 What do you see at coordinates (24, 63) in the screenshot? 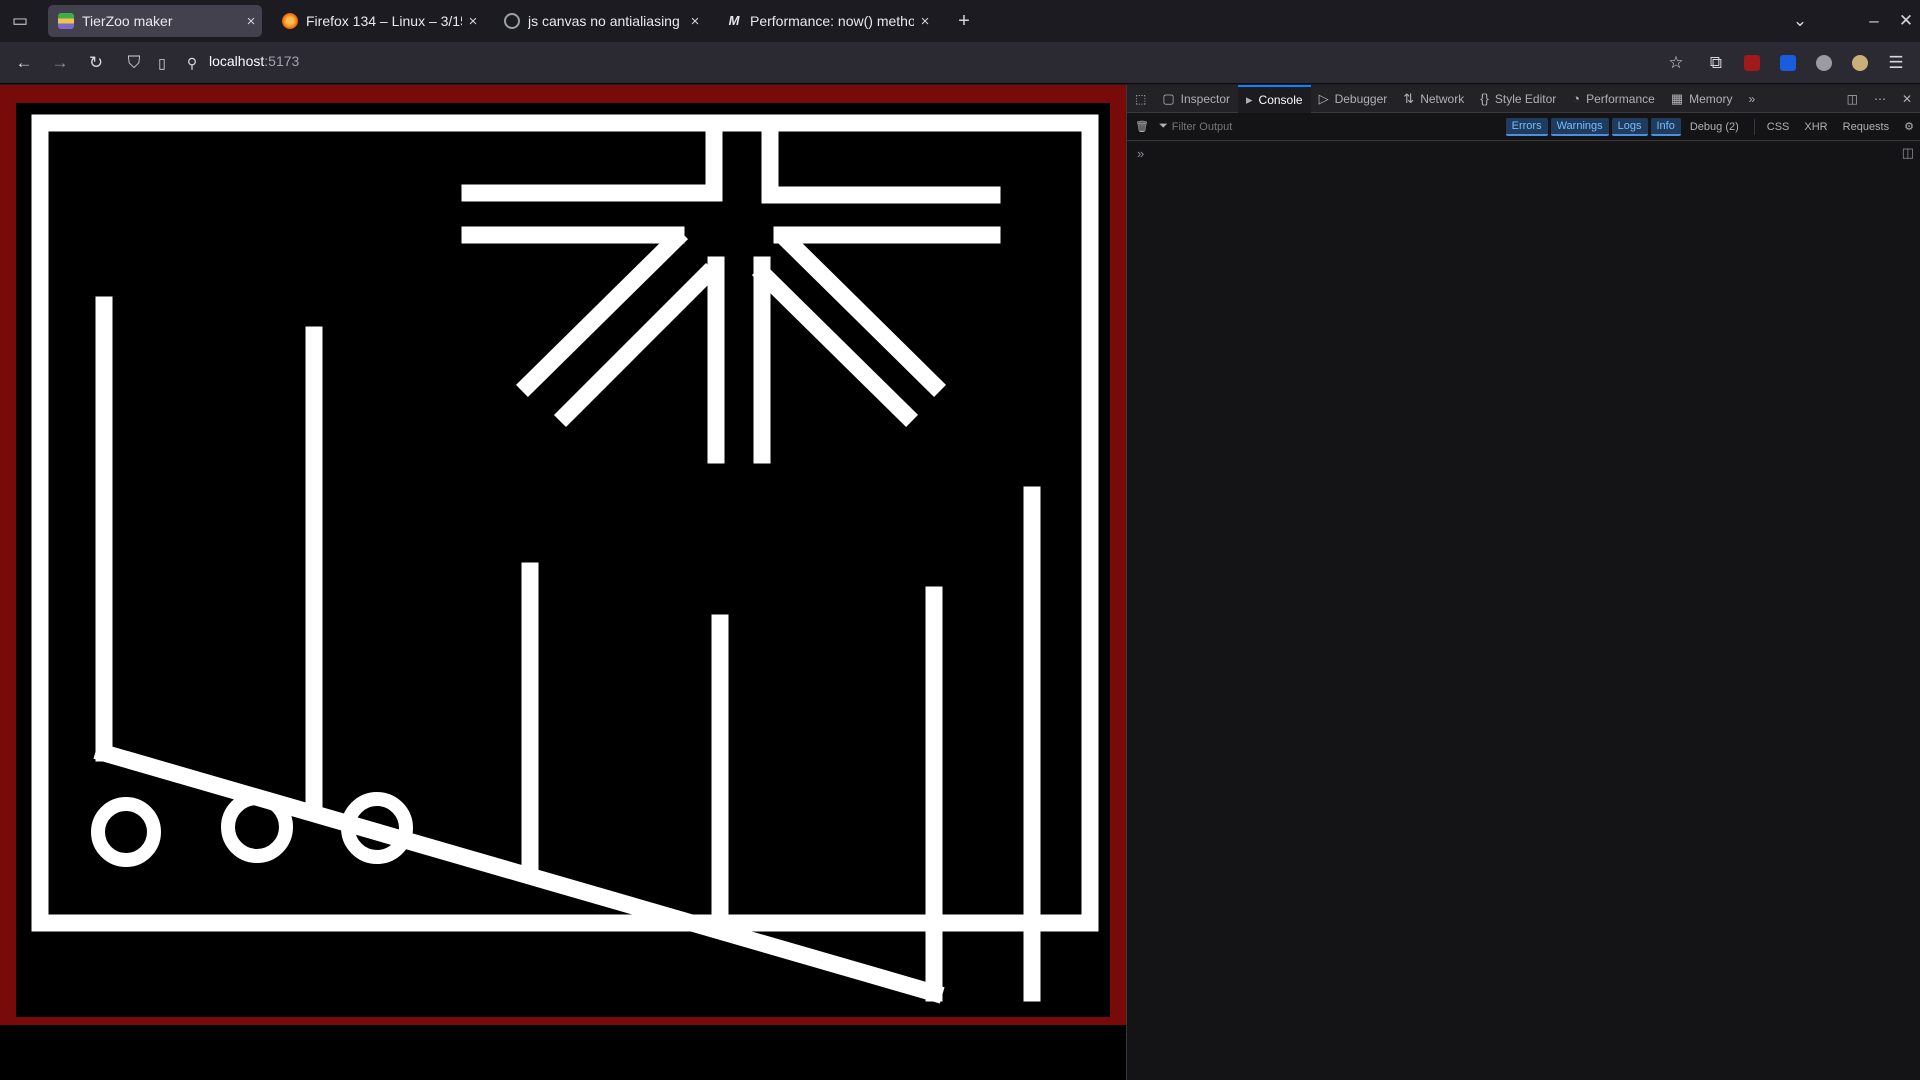
I see `back-icon: ←` at bounding box center [24, 63].